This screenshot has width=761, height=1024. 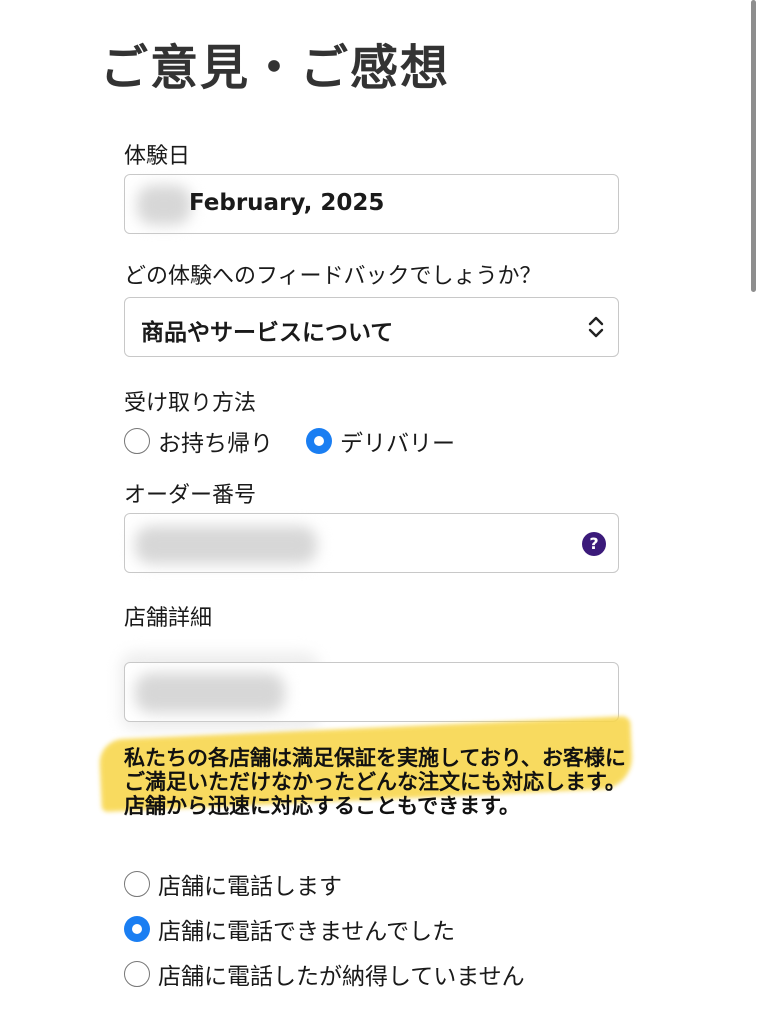 I want to click on page-title: ご意見・ご感想, so click(x=275, y=68).